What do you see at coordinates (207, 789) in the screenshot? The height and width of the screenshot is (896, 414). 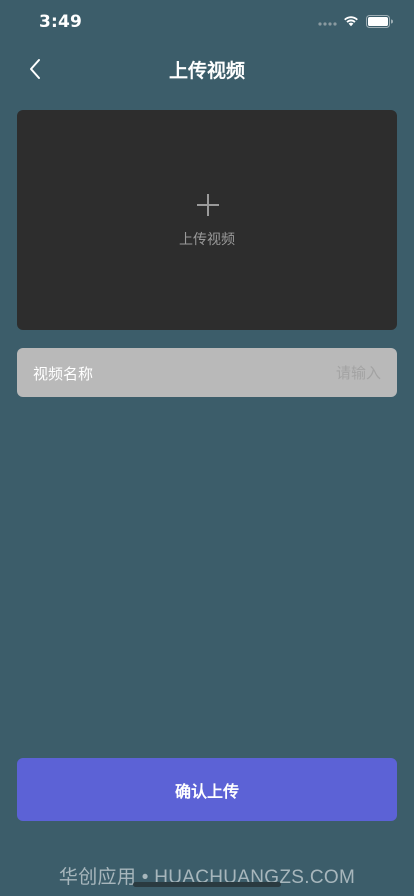 I see `confirm-upload-button: 确认上传` at bounding box center [207, 789].